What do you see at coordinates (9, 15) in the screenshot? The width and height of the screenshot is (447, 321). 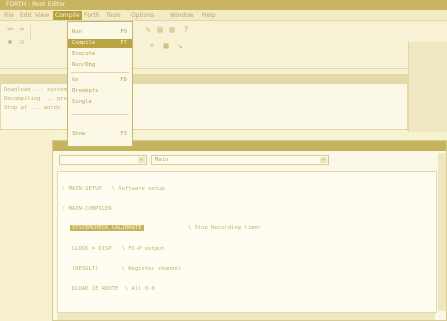 I see `menu-file: File` at bounding box center [9, 15].